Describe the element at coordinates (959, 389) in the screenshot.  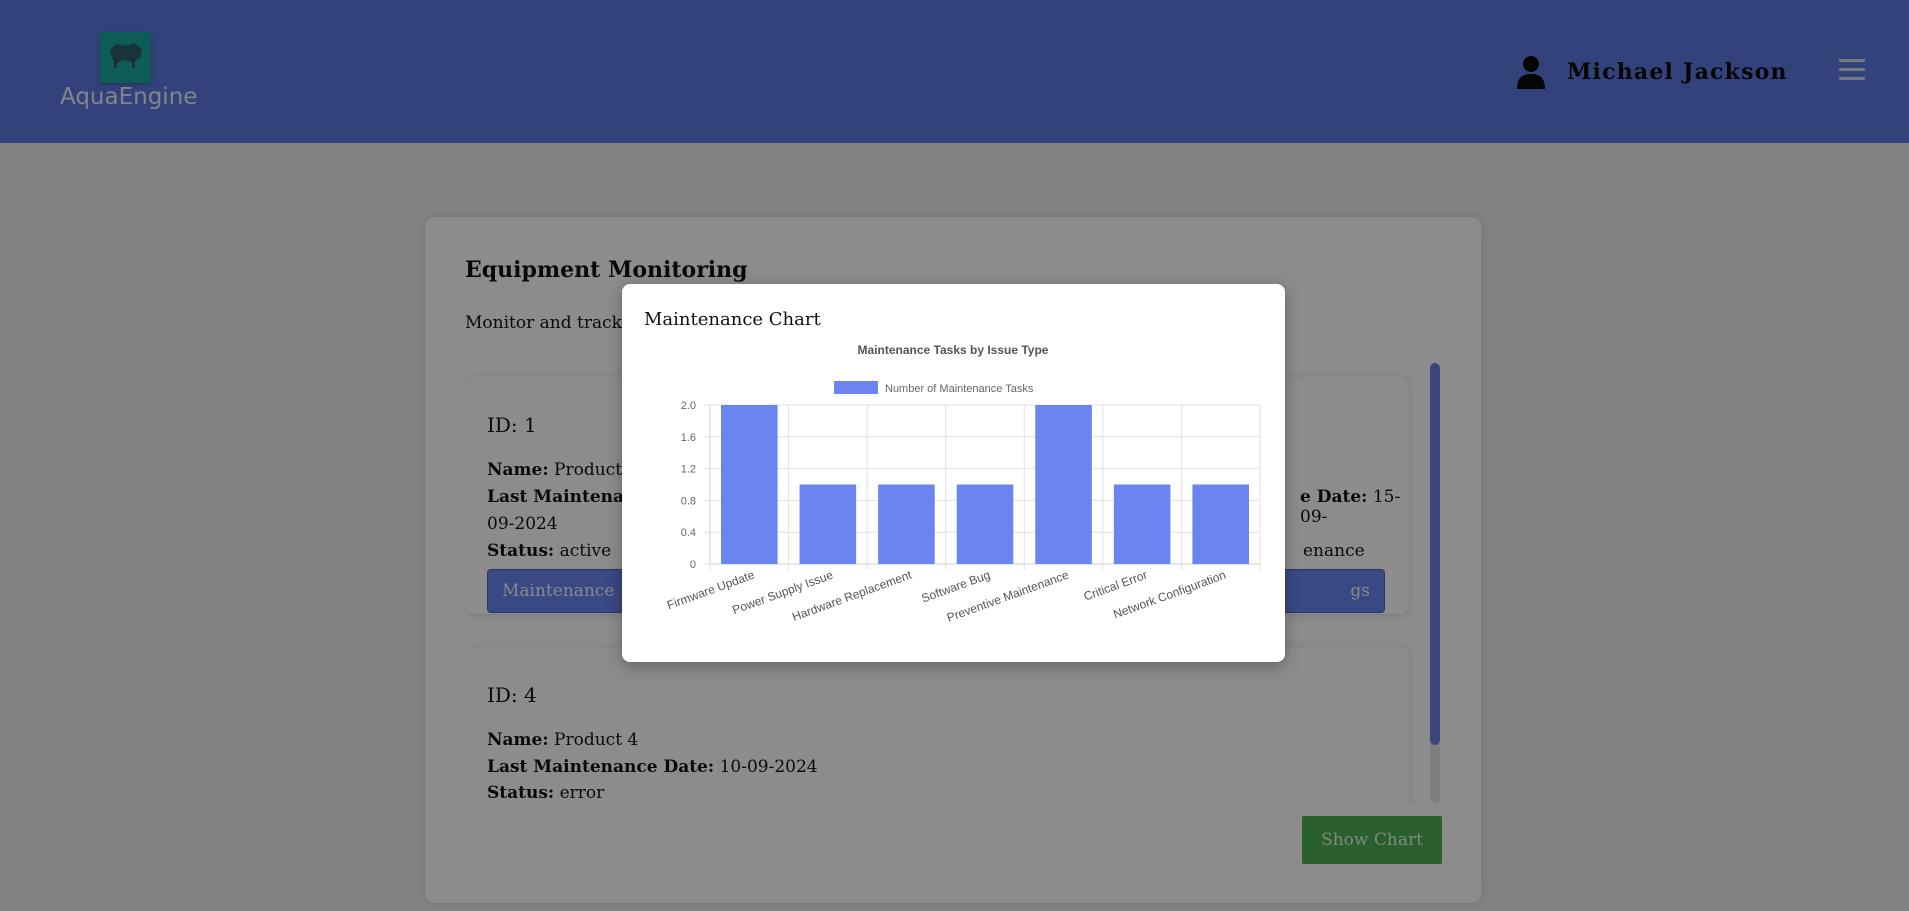
I see `legend-label: Number of Maintenance Tasks` at that location.